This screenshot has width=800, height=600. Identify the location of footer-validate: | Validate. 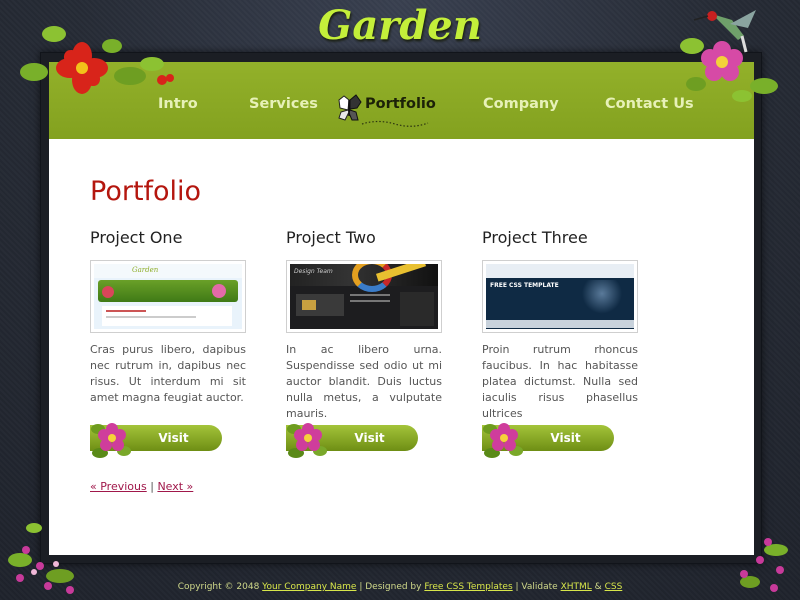
(536, 587).